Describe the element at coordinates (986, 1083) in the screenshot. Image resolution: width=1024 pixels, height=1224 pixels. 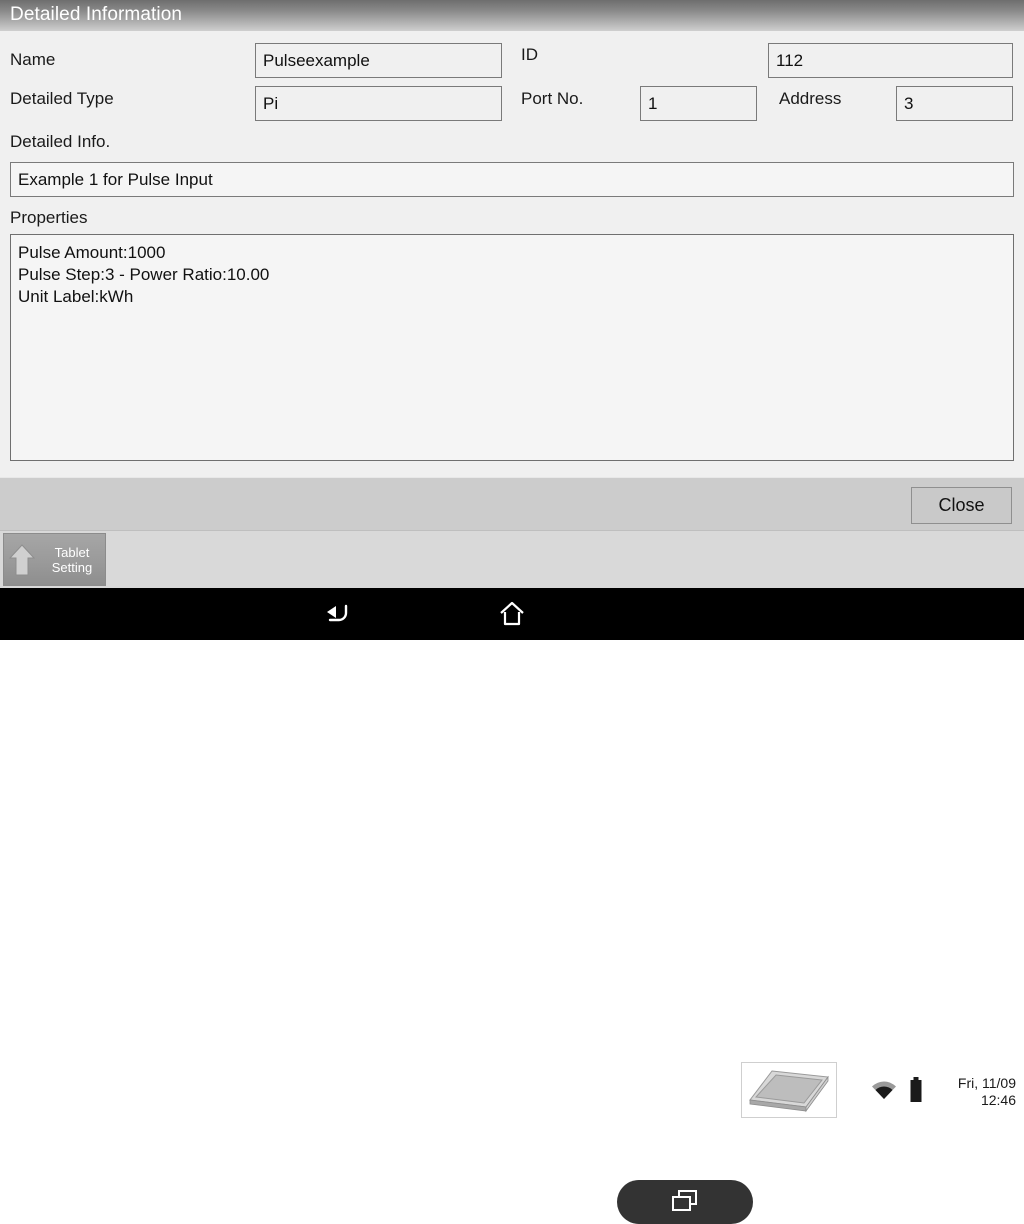
I see `clock-date: Fri, 11/09` at that location.